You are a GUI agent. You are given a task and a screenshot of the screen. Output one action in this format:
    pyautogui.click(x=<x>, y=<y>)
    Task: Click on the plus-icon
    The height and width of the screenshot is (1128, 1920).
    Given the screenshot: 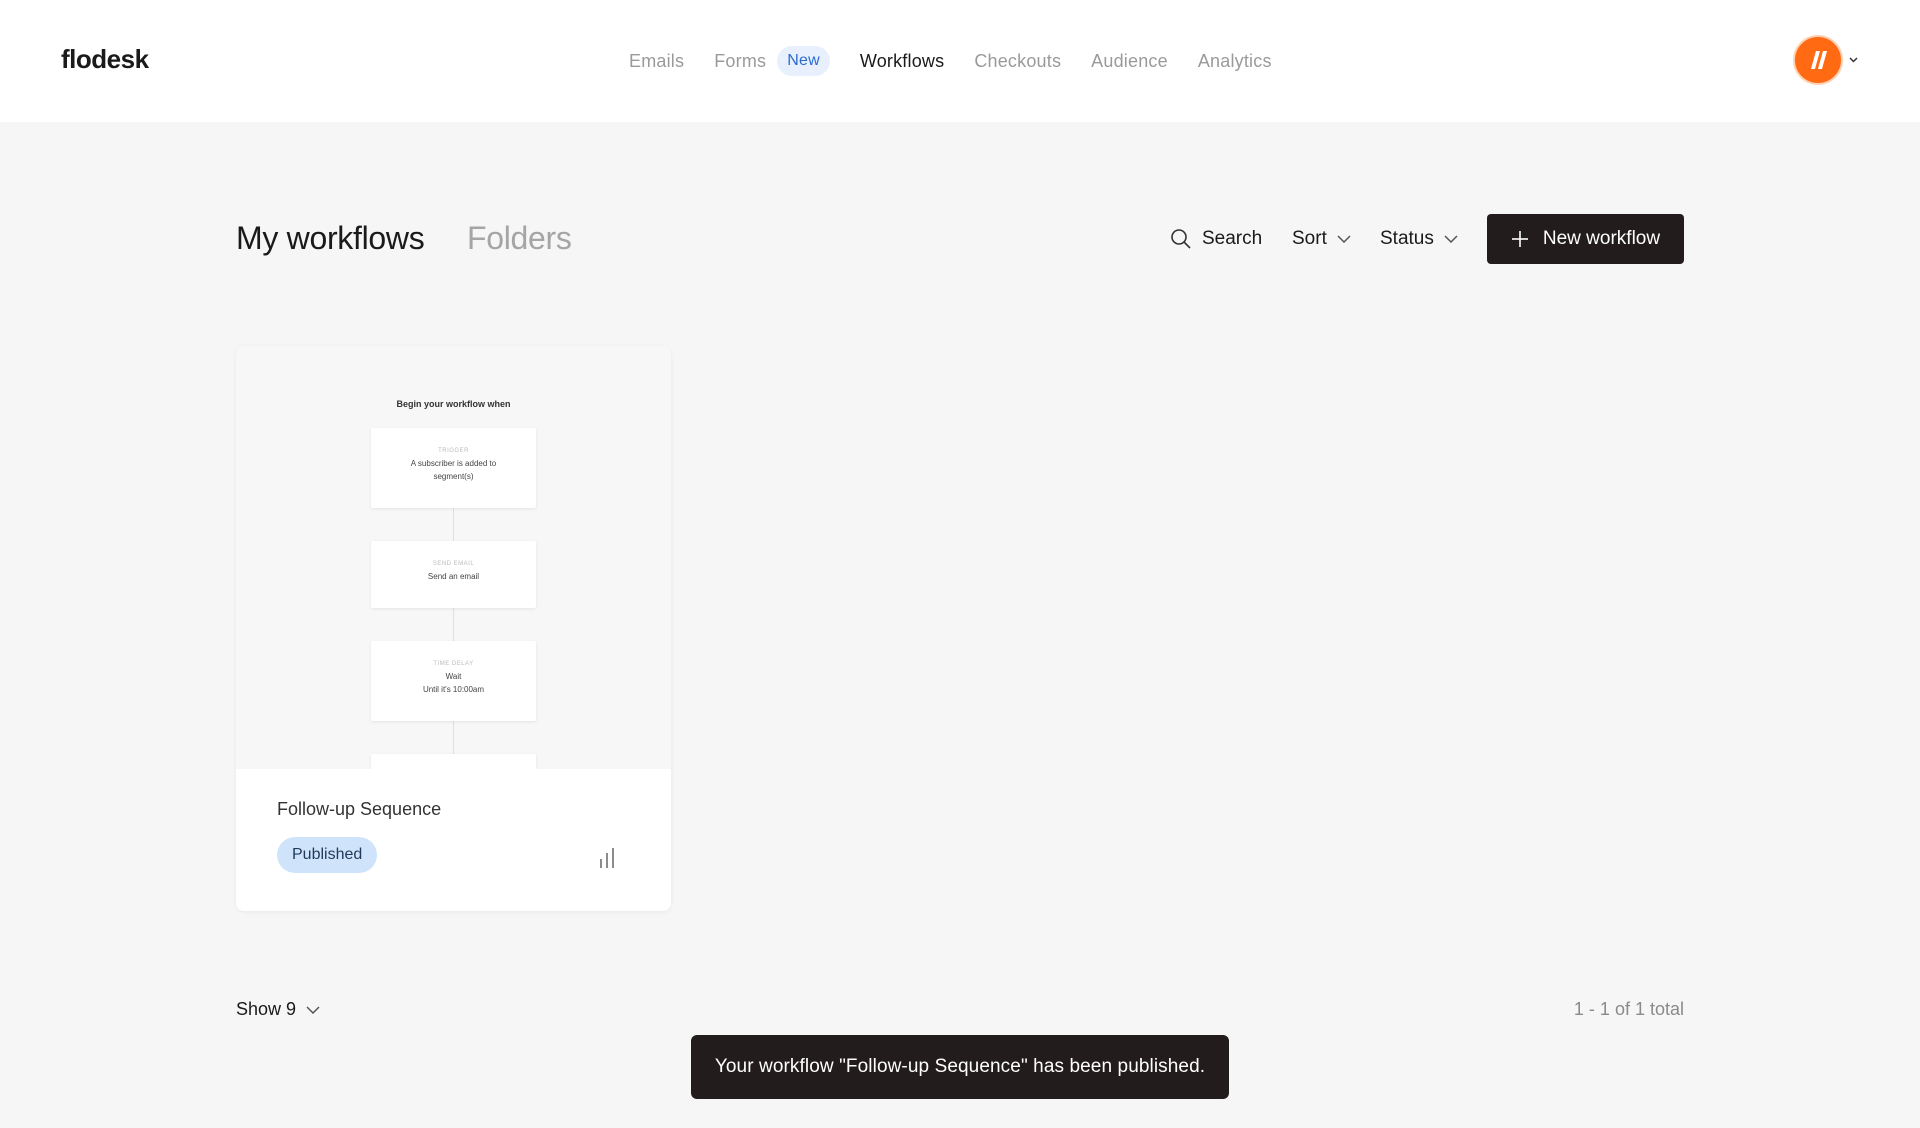 What is the action you would take?
    pyautogui.click(x=1519, y=239)
    